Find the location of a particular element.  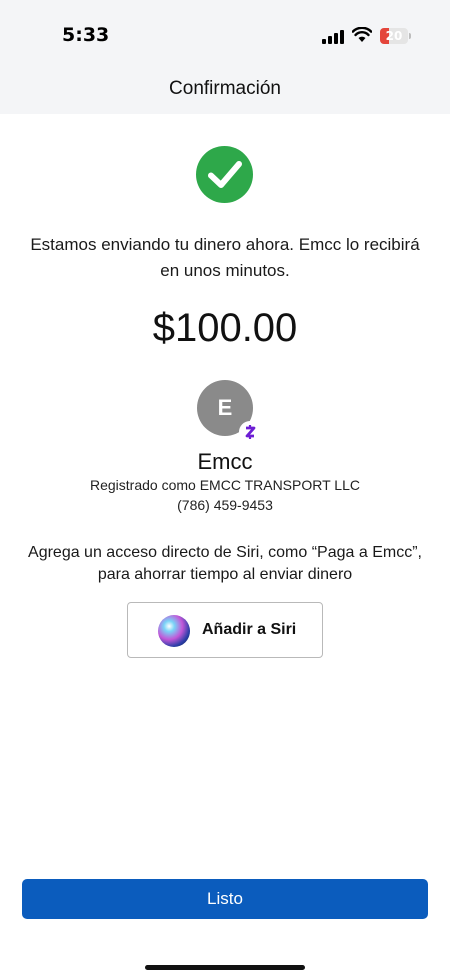

siri-icon is located at coordinates (174, 631).